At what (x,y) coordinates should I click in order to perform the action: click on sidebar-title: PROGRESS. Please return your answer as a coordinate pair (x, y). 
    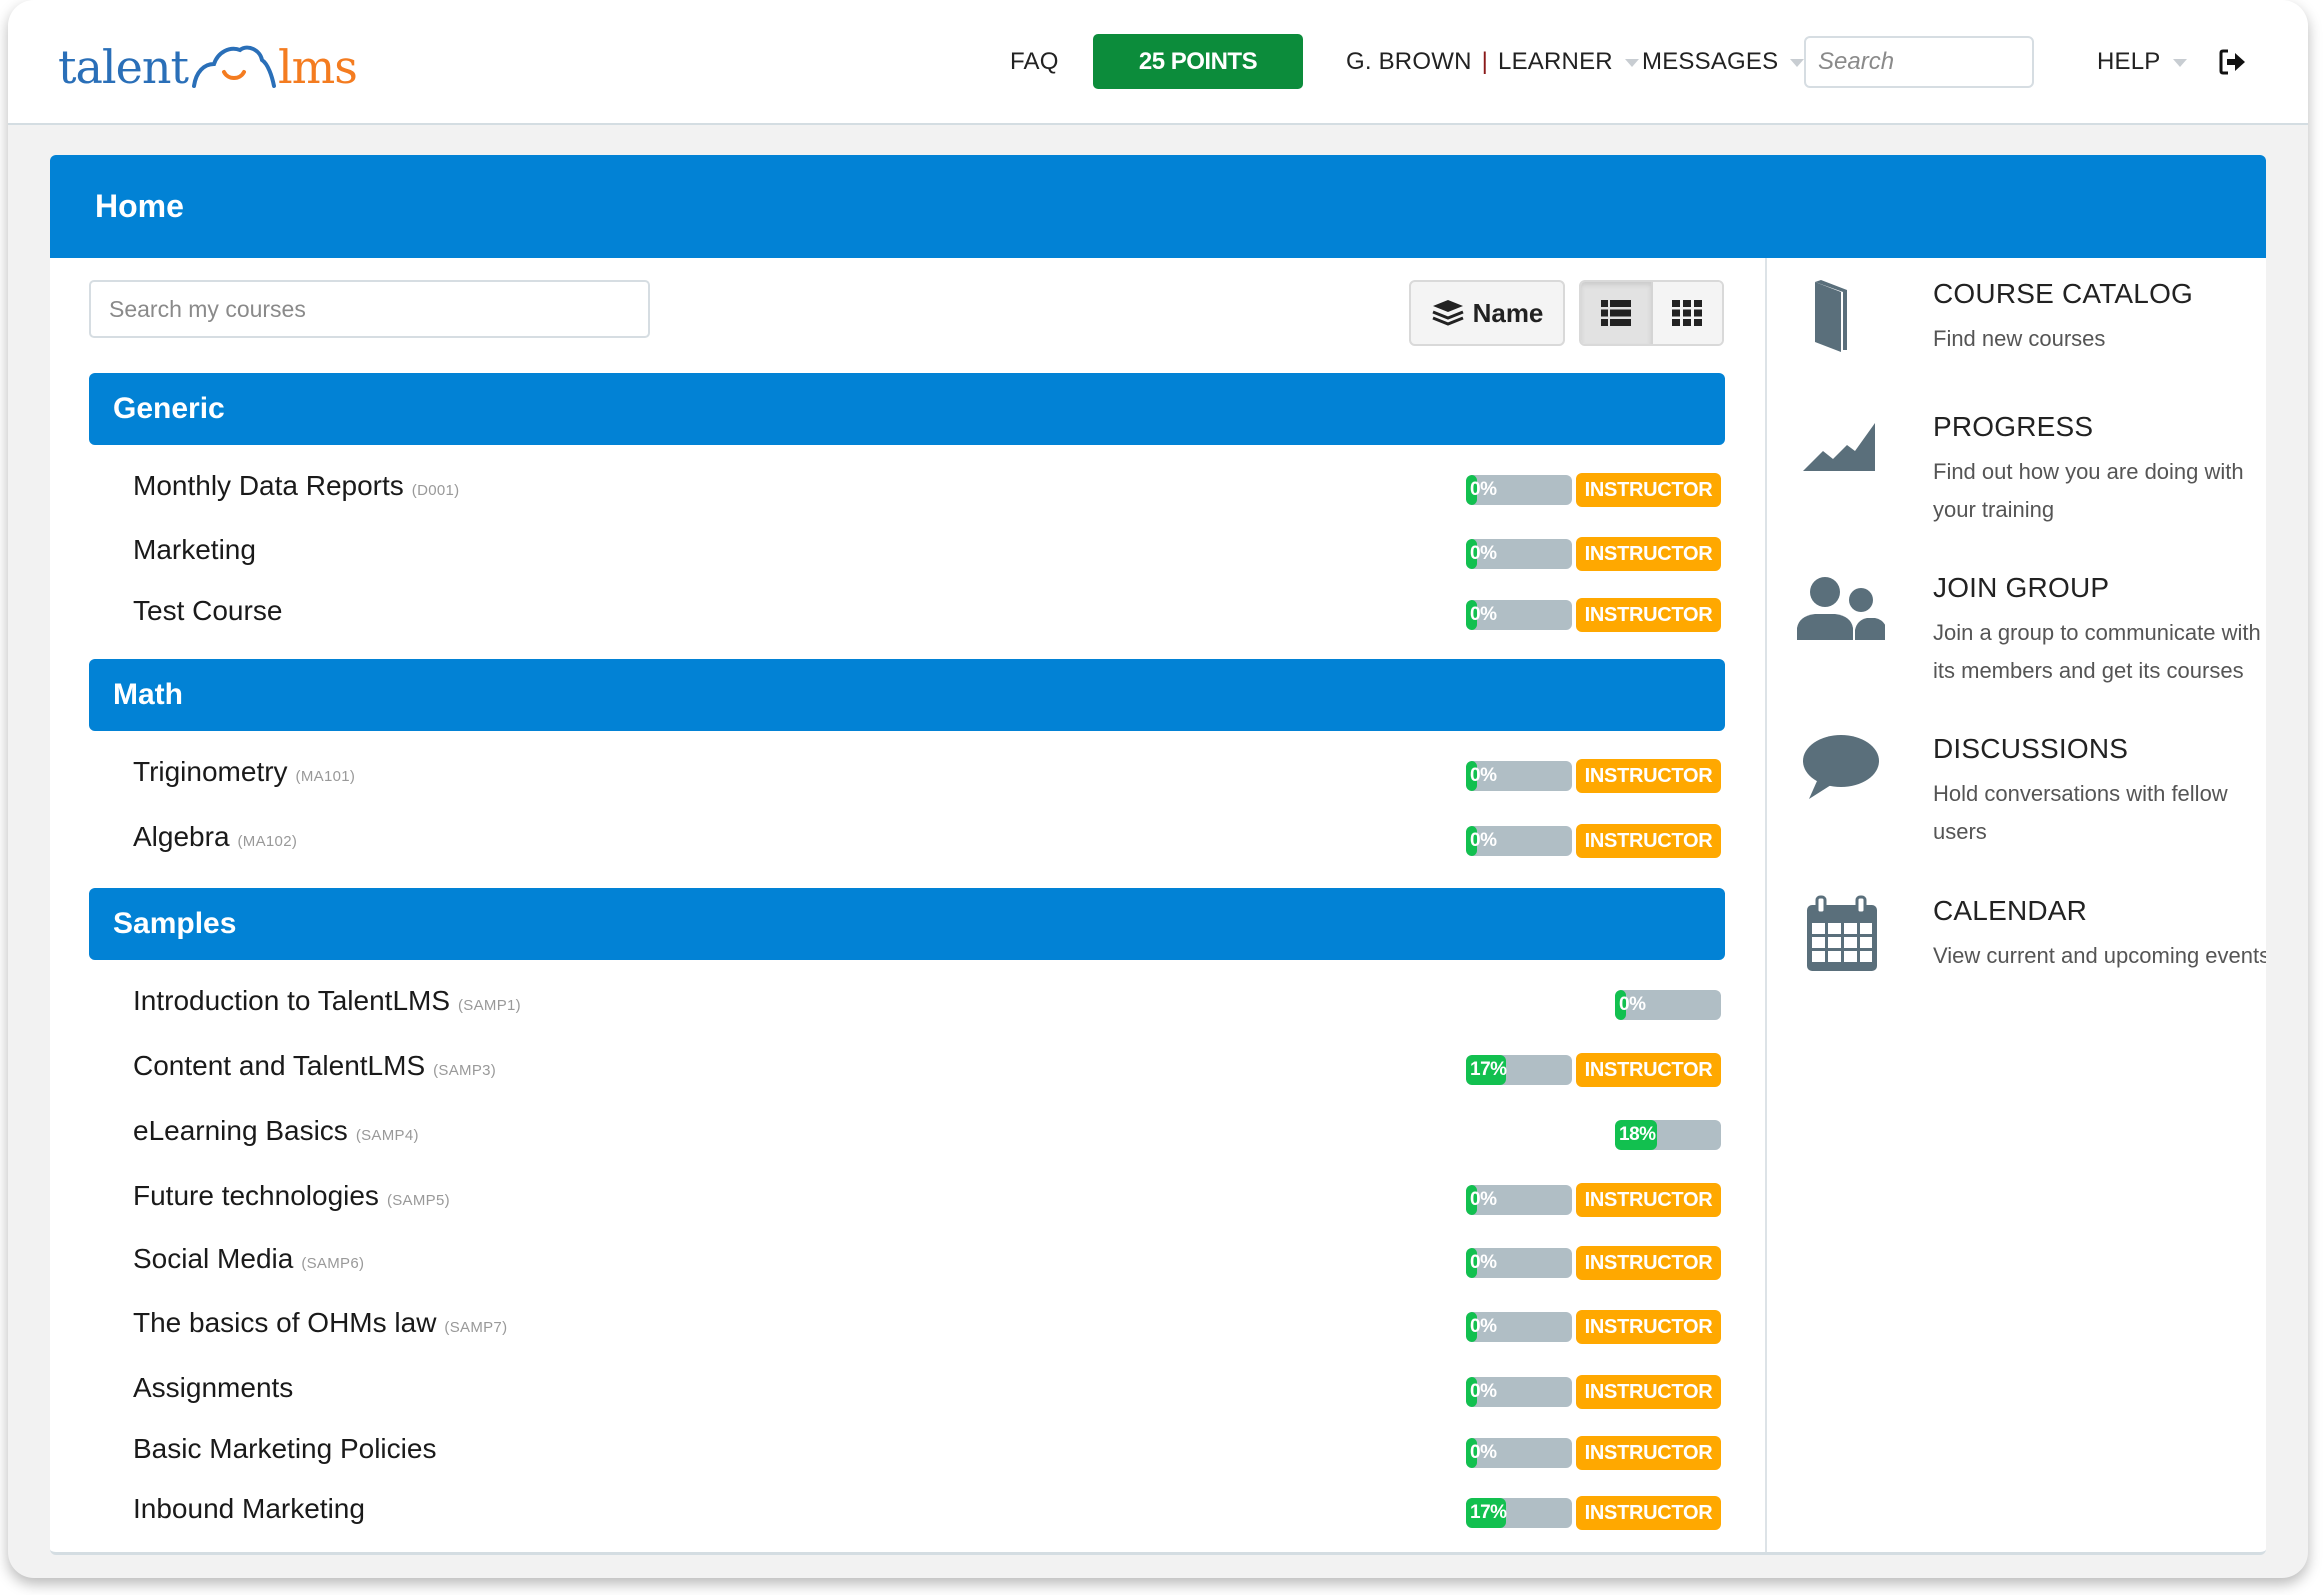
    Looking at the image, I should click on (2013, 426).